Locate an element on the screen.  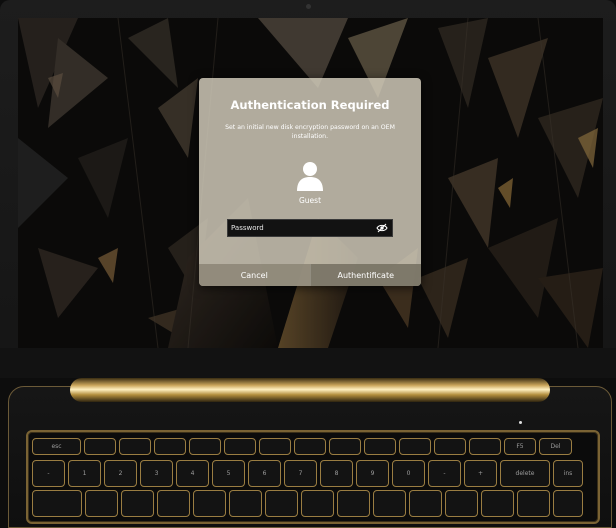
number-key-row: - 1 2 3 4 5 6 7 8 9 0 - + delete ins is located at coordinates (307, 473).